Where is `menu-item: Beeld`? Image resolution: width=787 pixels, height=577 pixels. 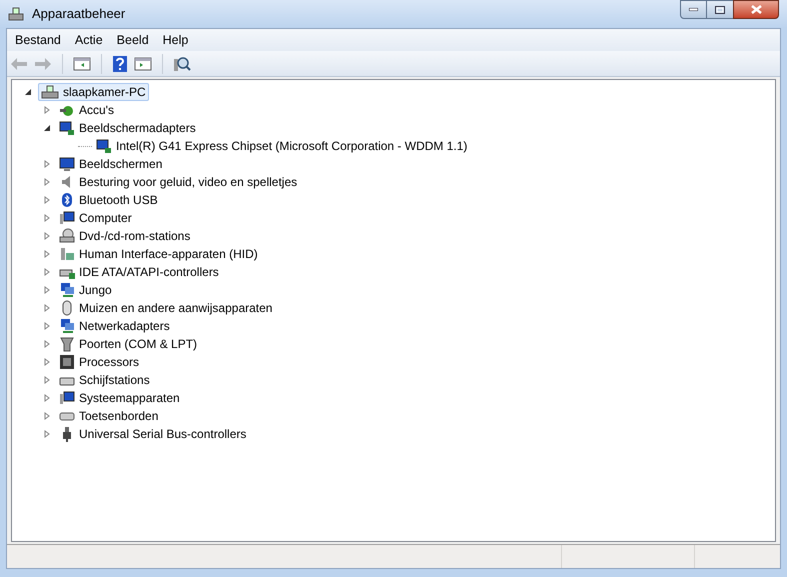
menu-item: Beeld is located at coordinates (132, 40).